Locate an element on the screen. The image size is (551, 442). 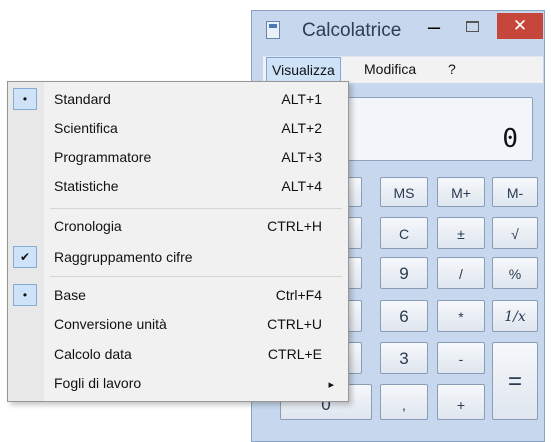
digit-3-button: 3 is located at coordinates (404, 358).